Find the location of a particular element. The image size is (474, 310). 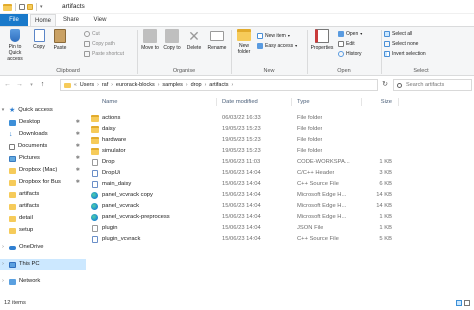

file-name: actions is located at coordinates (111, 118).